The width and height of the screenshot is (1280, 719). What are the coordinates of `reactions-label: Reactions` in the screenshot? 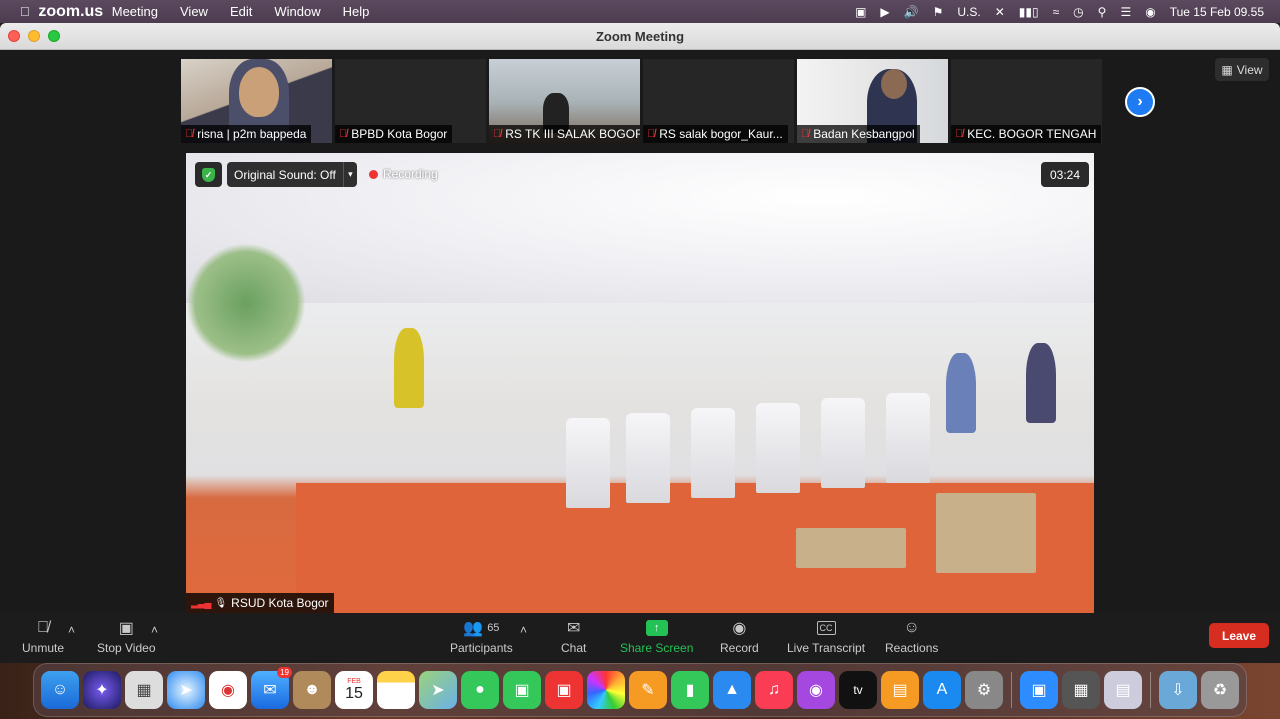 It's located at (912, 648).